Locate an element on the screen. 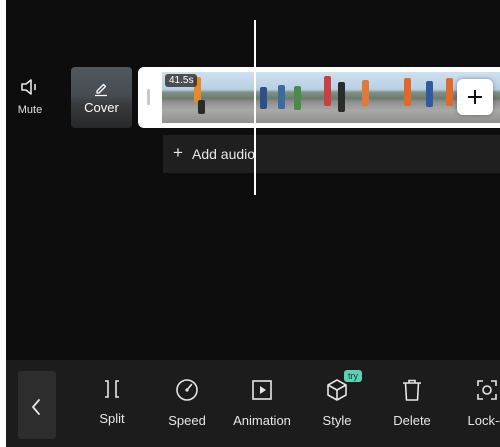 The height and width of the screenshot is (447, 500). lock-on-label: Lock-o is located at coordinates (483, 420).